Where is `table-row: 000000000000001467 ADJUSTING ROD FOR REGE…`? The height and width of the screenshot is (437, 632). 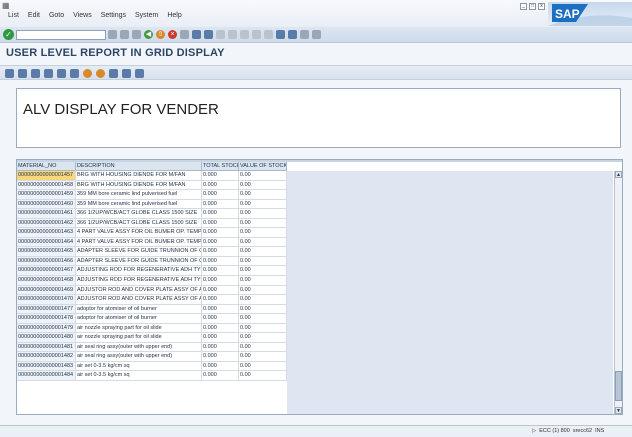
table-row: 000000000000001467 ADJUSTING ROD FOR REGE… is located at coordinates (152, 271).